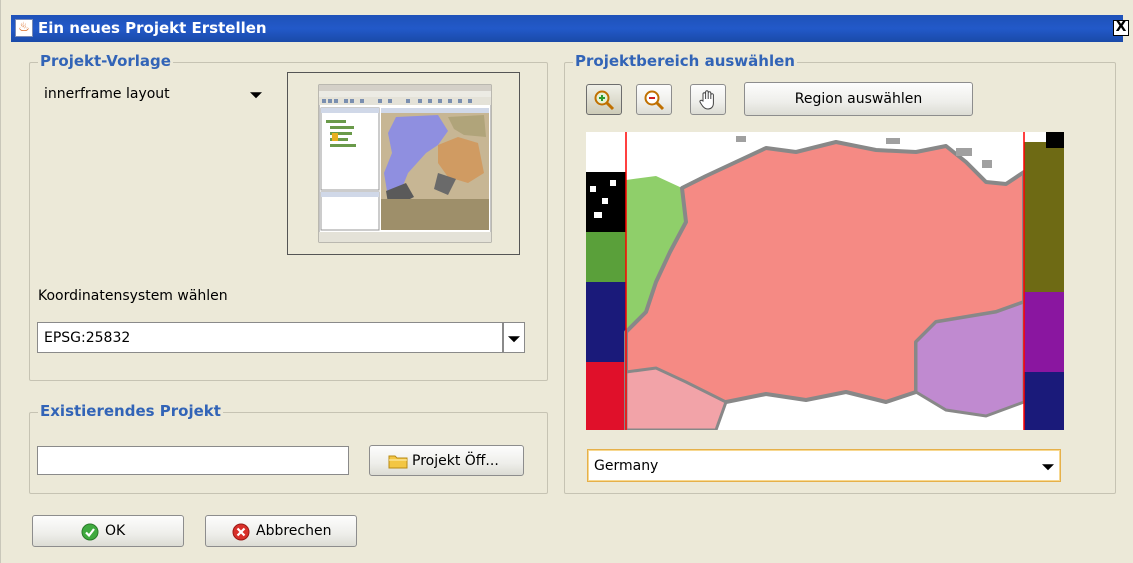 This screenshot has width=1133, height=563. I want to click on close-button: X, so click(1121, 28).